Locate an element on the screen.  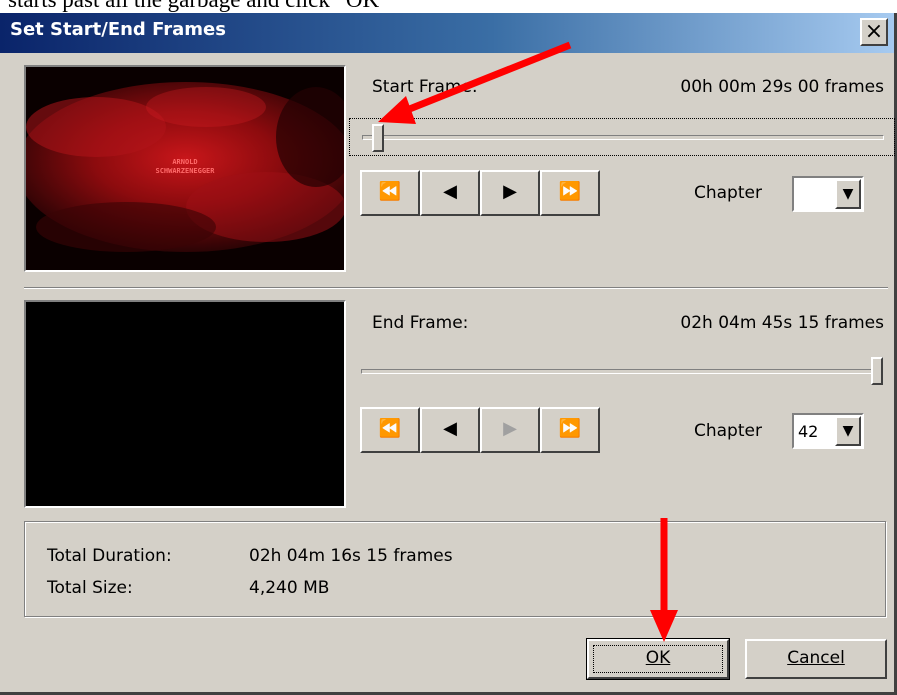
total-size-label: Total Size: is located at coordinates (90, 588).